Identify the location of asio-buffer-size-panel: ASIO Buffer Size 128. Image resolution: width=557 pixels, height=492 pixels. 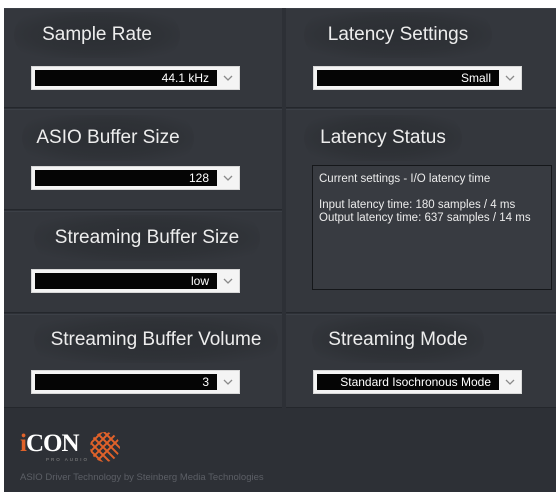
(143, 159).